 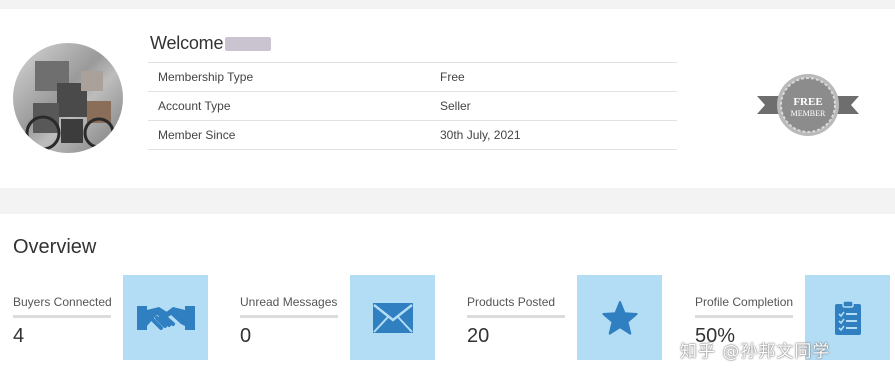 I want to click on watermark-text: 知乎 @孙邦文同学, so click(x=755, y=352).